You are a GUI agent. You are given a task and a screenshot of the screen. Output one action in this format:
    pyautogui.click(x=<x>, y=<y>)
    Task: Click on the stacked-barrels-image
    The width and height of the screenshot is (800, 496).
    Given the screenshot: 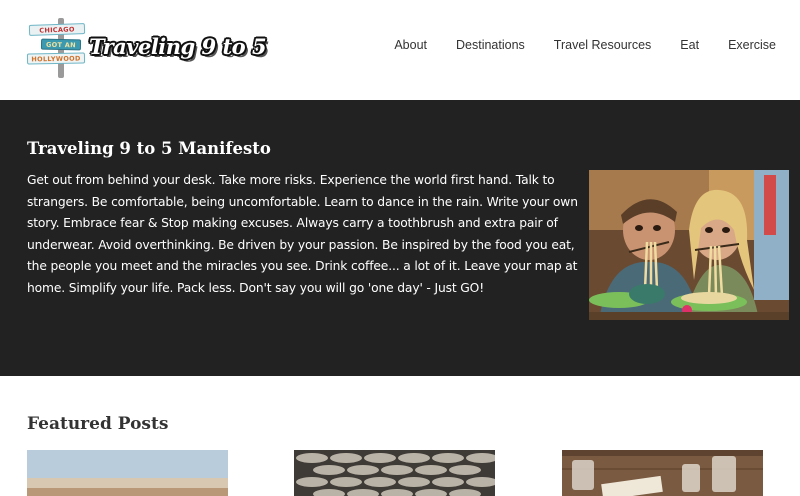 What is the action you would take?
    pyautogui.click(x=394, y=473)
    